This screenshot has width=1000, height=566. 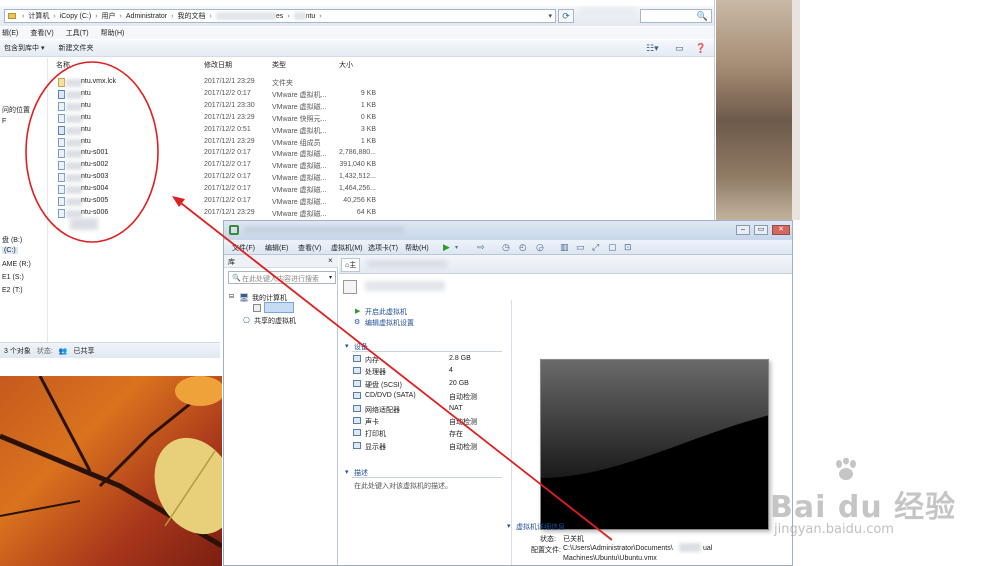 I want to click on annotation-circle, so click(x=92, y=152).